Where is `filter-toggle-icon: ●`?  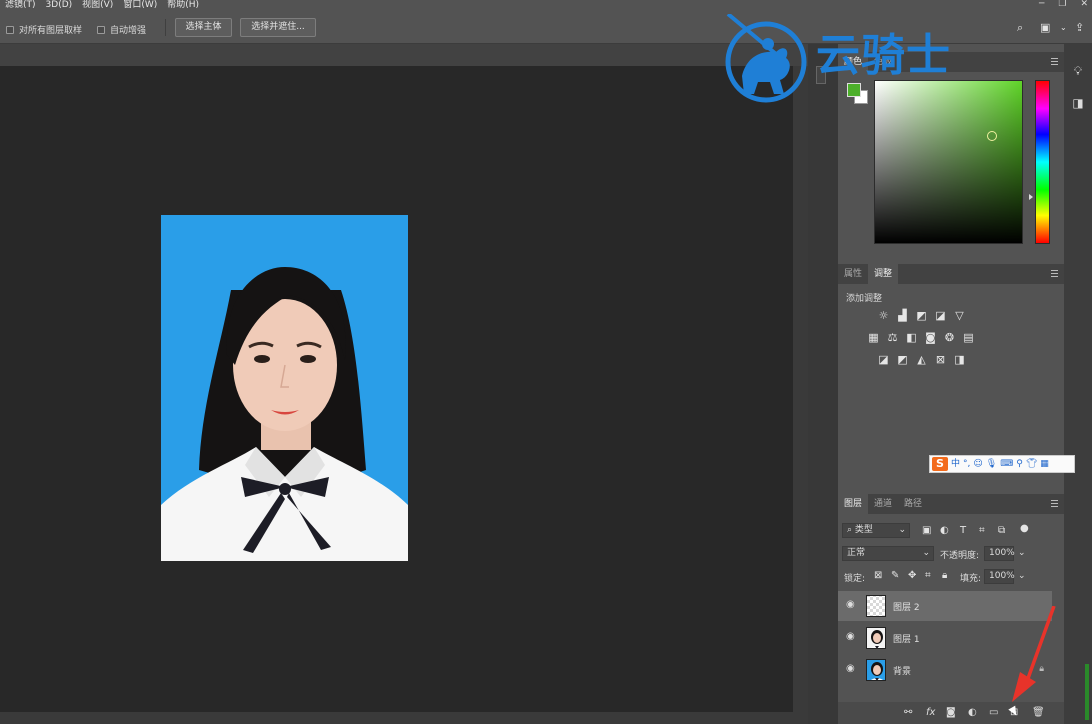
filter-toggle-icon: ● is located at coordinates (1024, 529).